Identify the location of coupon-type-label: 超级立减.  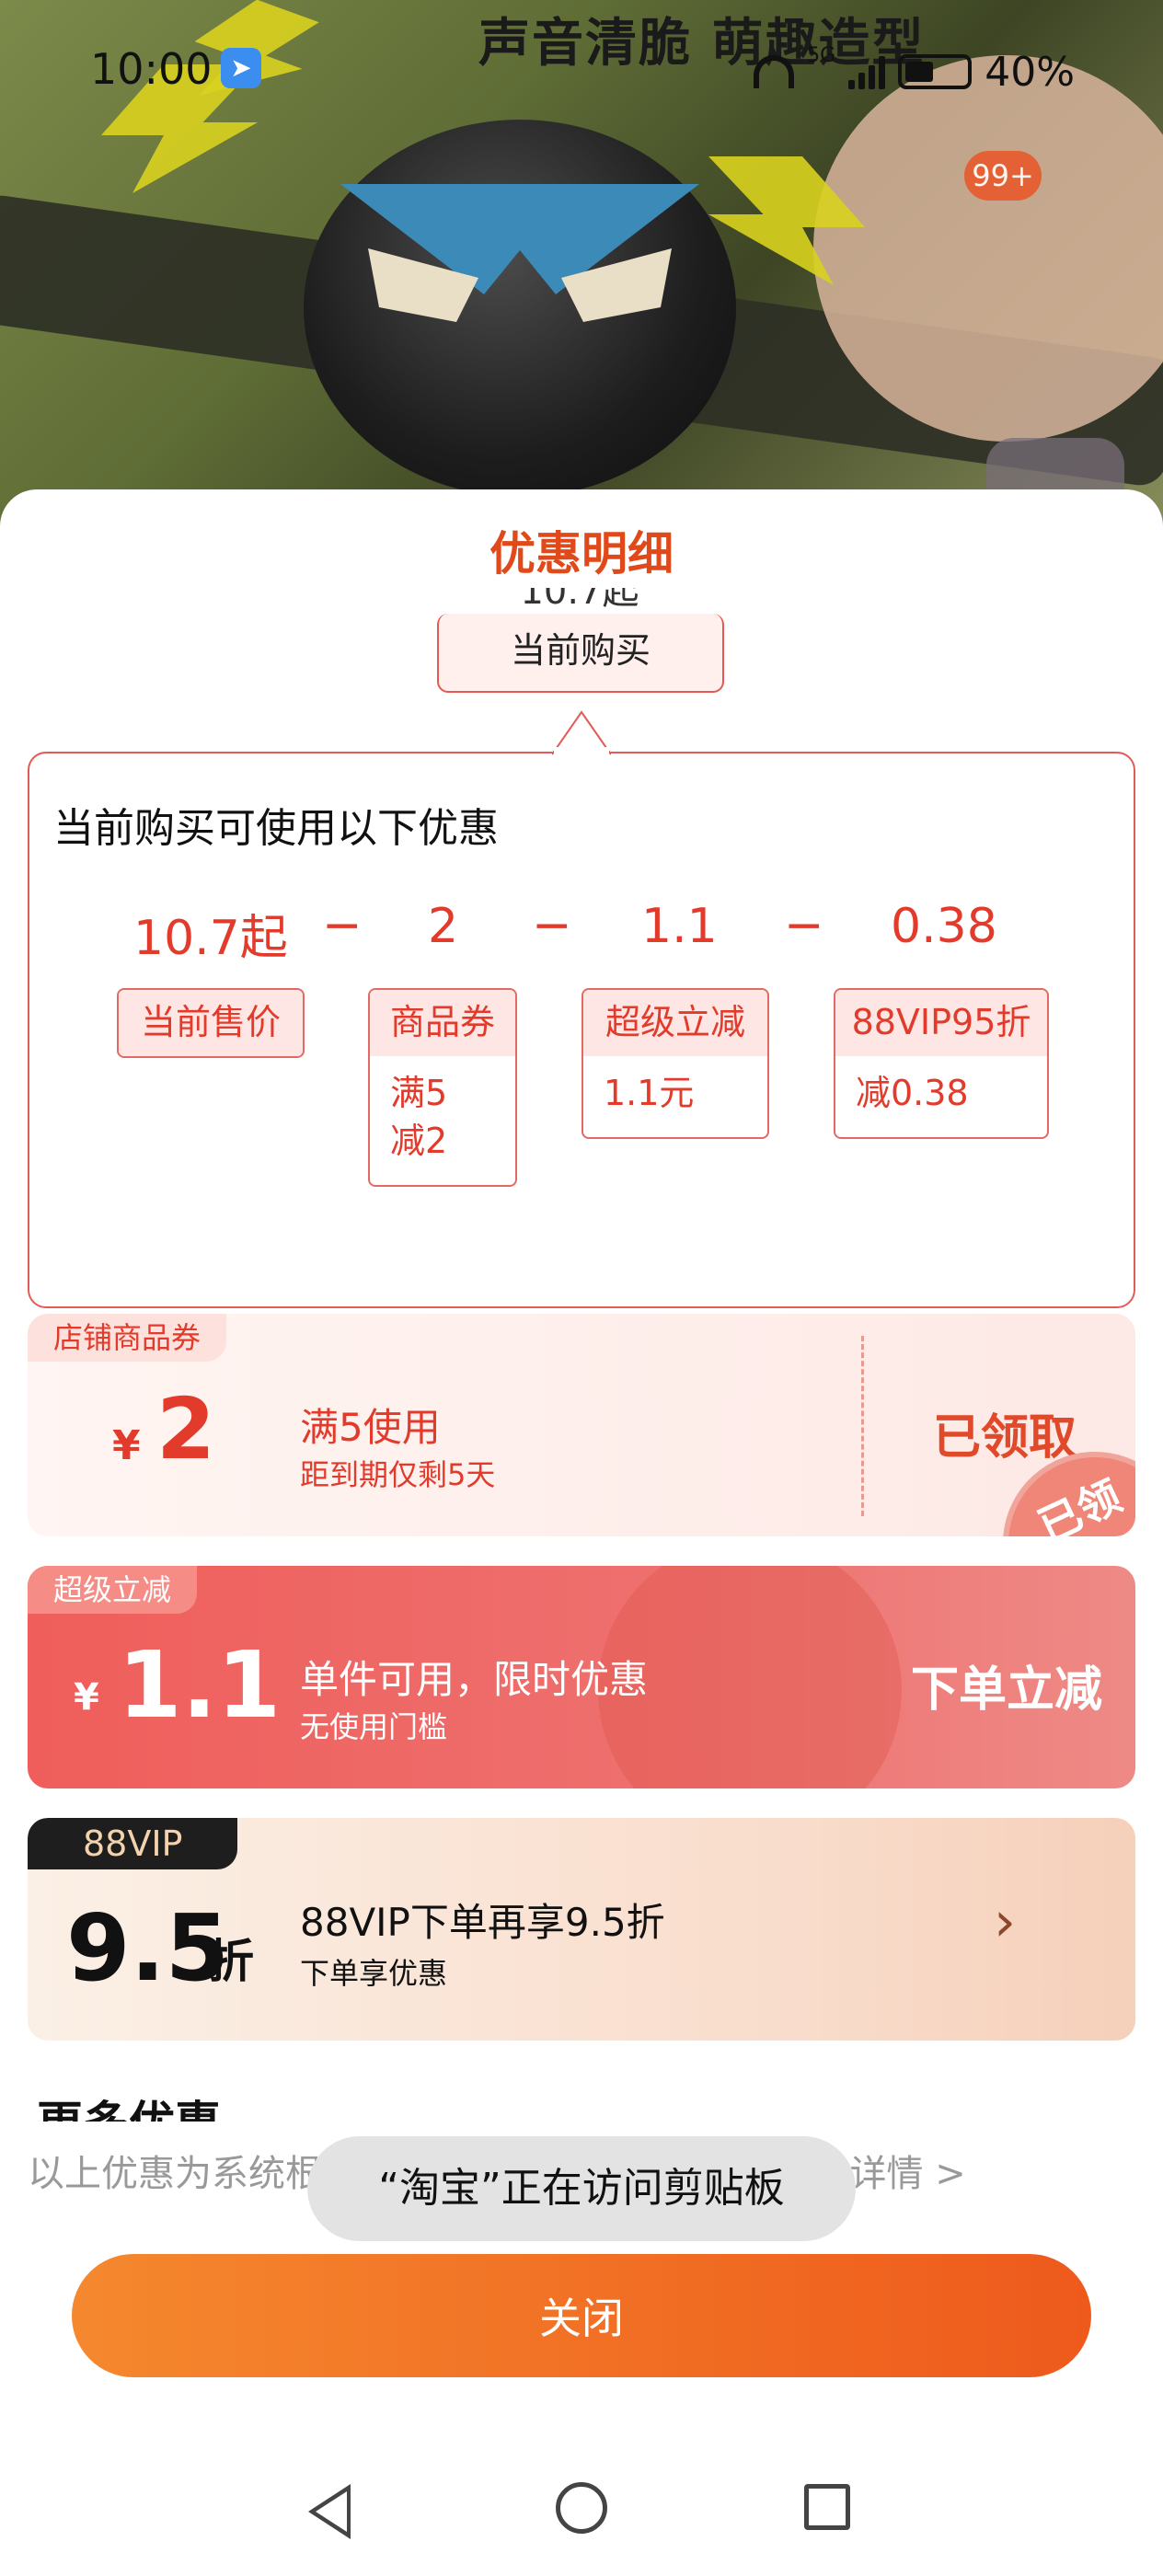
(113, 1590).